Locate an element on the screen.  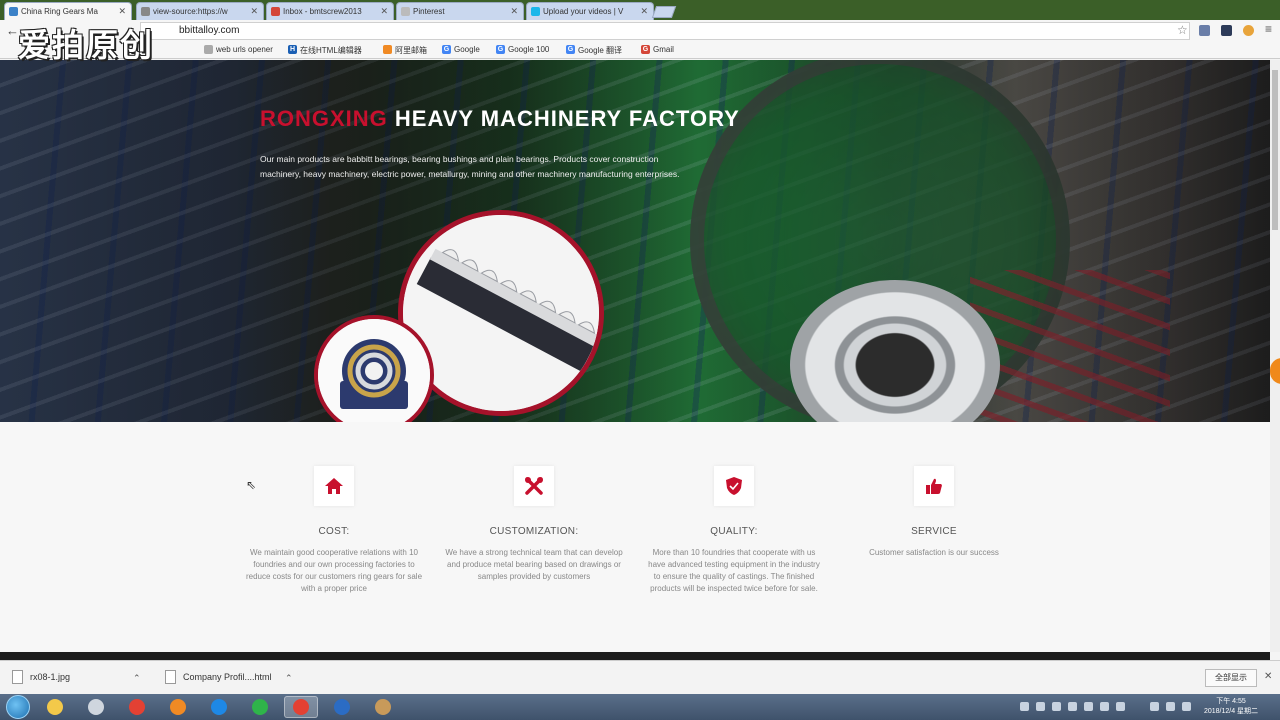
bookmark-item: web urls opener is located at coordinates (238, 49).